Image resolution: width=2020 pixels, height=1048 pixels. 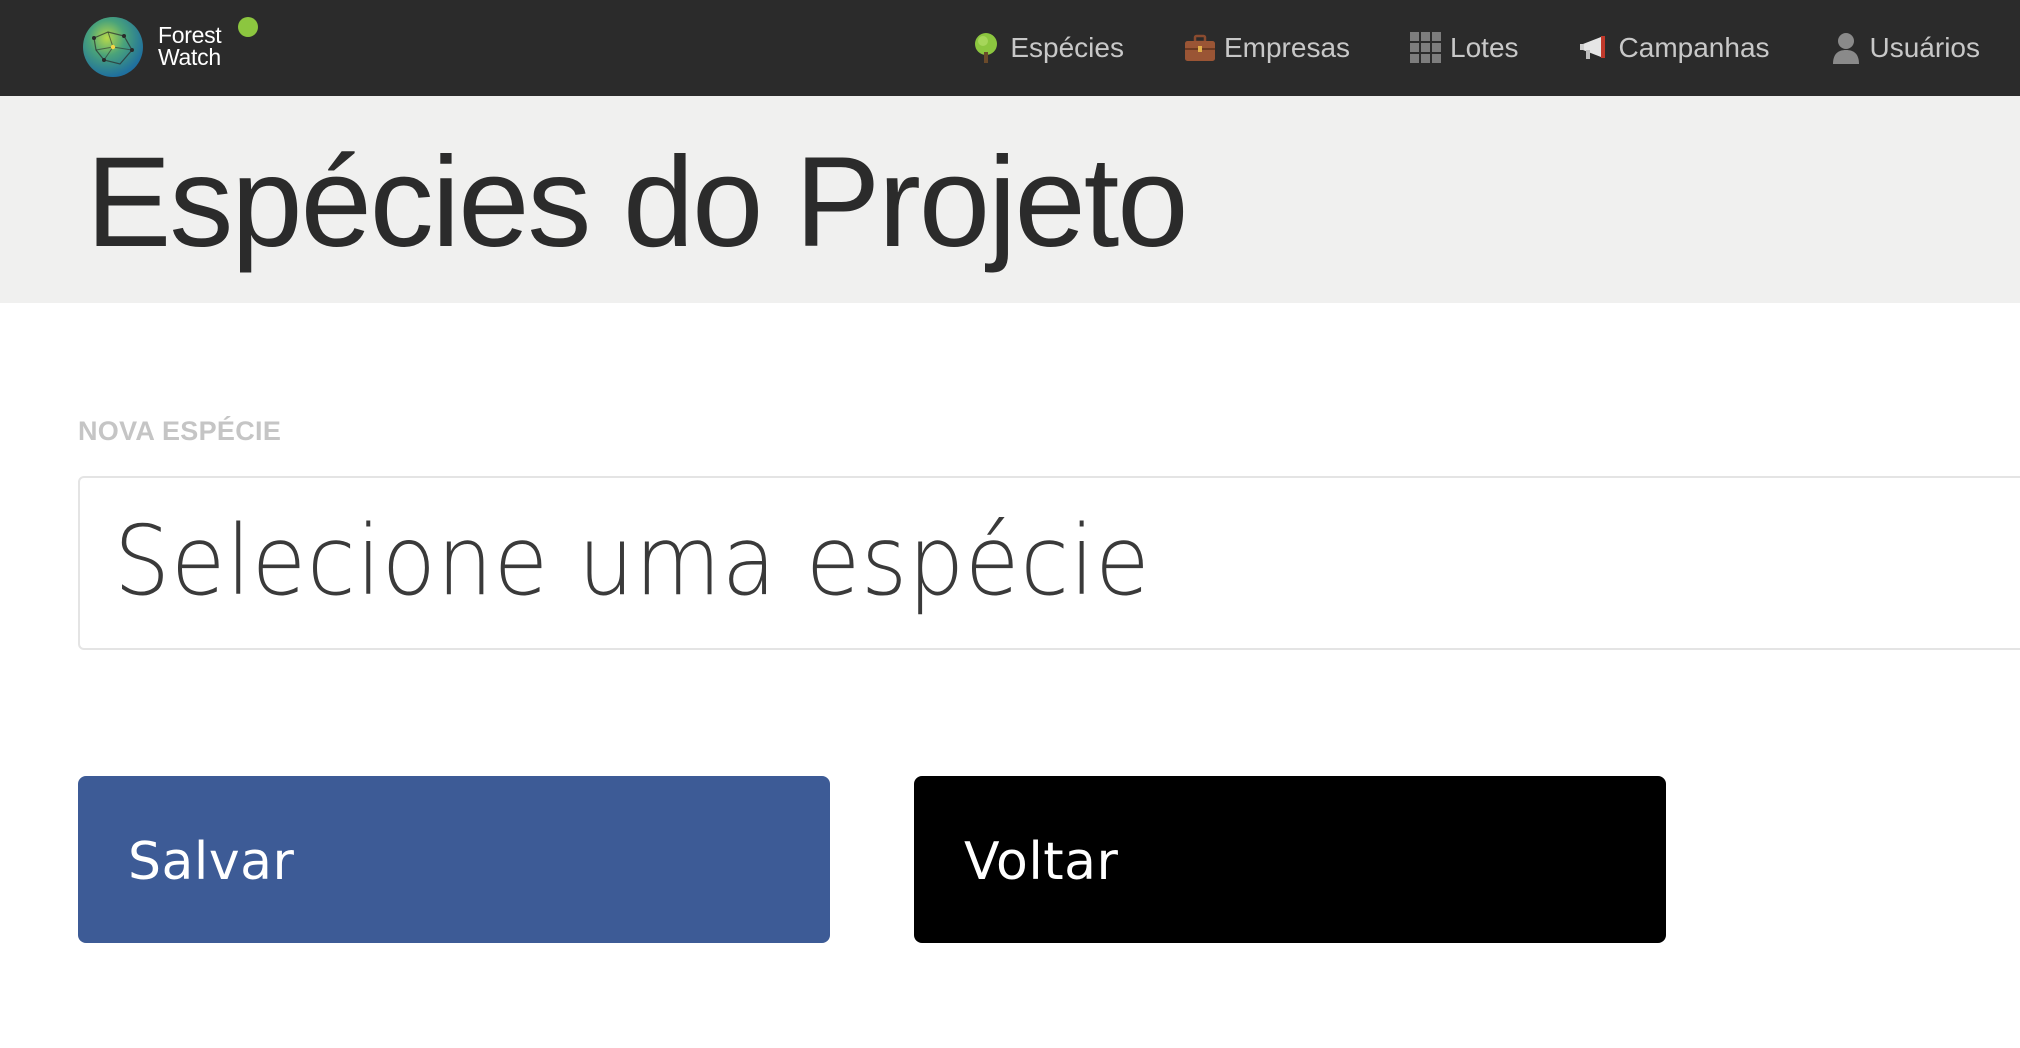 What do you see at coordinates (190, 35) in the screenshot?
I see `brand-line-1: Forest` at bounding box center [190, 35].